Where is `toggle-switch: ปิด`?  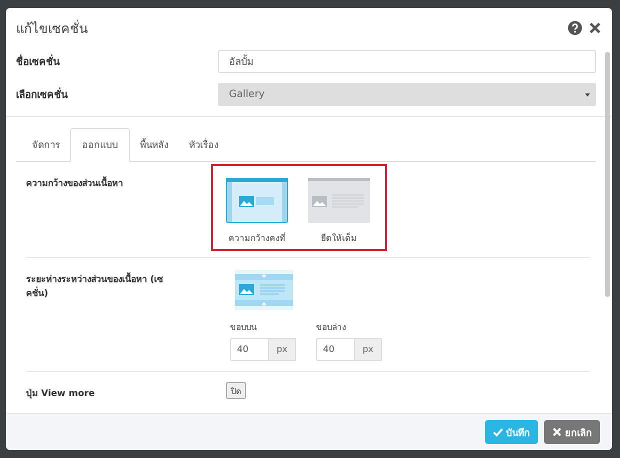 toggle-switch: ปิด is located at coordinates (236, 390).